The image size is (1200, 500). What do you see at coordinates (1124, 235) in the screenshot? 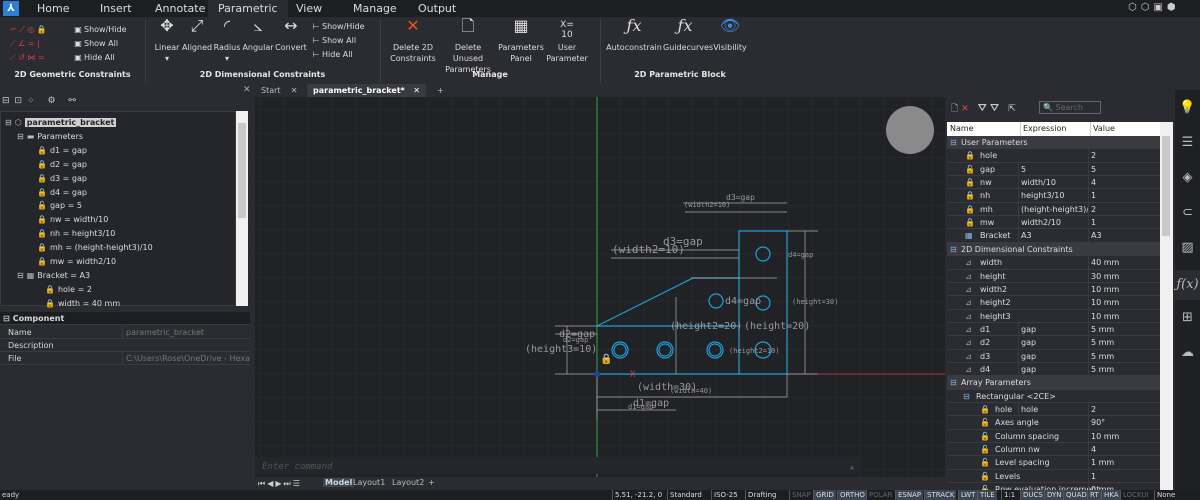
I see `param-value: A3` at bounding box center [1124, 235].